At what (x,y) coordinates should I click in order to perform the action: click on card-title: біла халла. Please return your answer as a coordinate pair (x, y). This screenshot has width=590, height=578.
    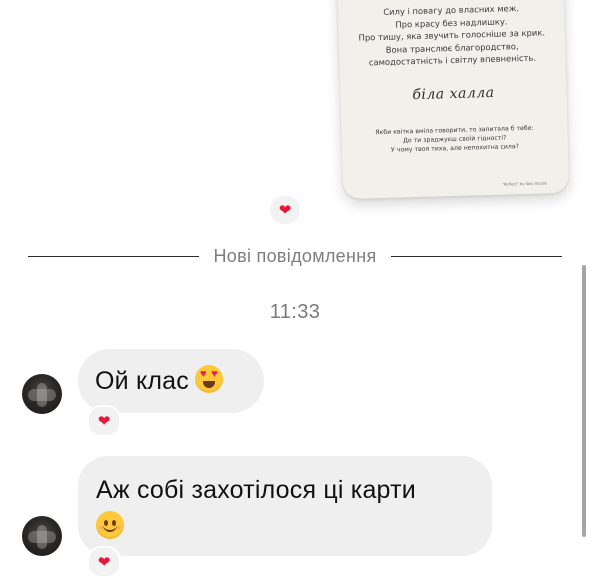
    Looking at the image, I should click on (453, 94).